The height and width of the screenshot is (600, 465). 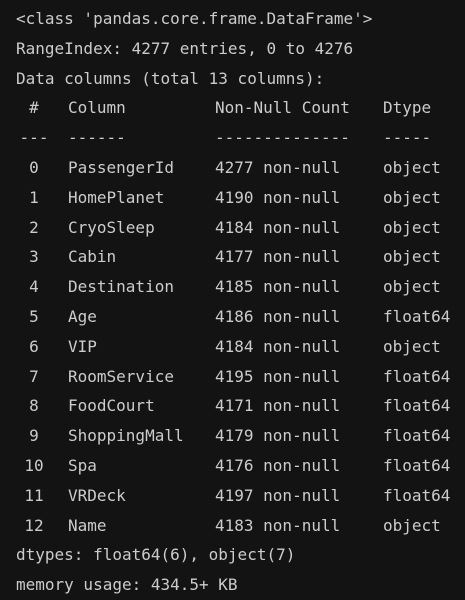 I want to click on table-row: 5 Age 4186 non-null float64, so click(x=240, y=317).